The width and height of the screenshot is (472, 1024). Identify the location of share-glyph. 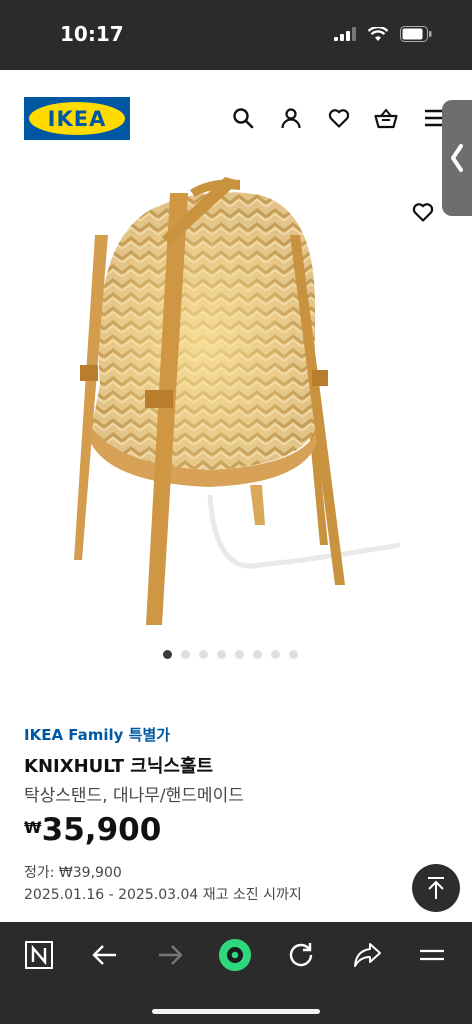
(367, 955).